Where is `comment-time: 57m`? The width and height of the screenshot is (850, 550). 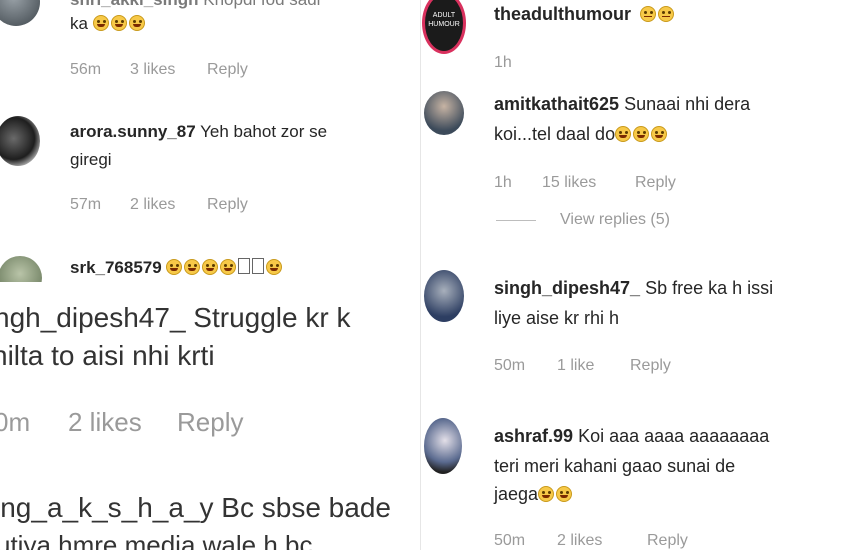
comment-time: 57m is located at coordinates (86, 204).